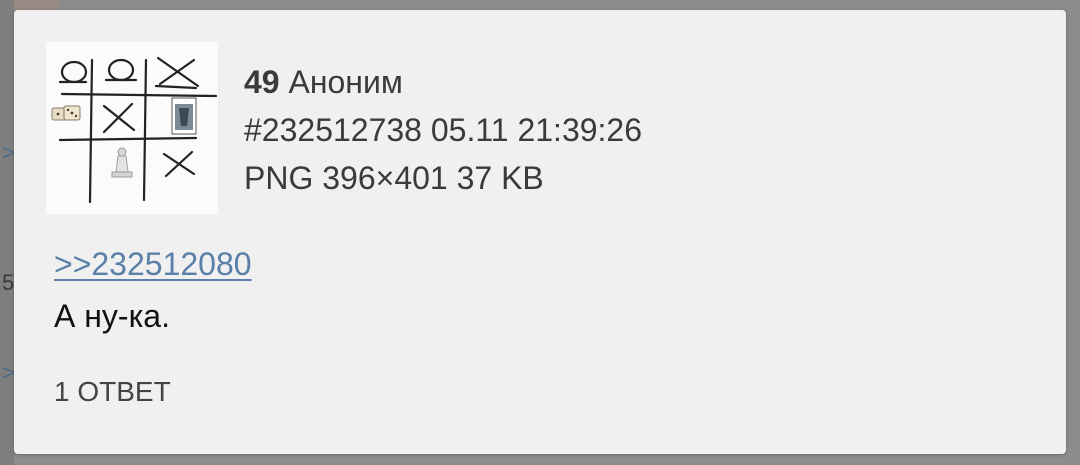 This screenshot has height=465, width=1080. I want to click on post-id-row: #232512738 05.11 21:39:26, so click(443, 130).